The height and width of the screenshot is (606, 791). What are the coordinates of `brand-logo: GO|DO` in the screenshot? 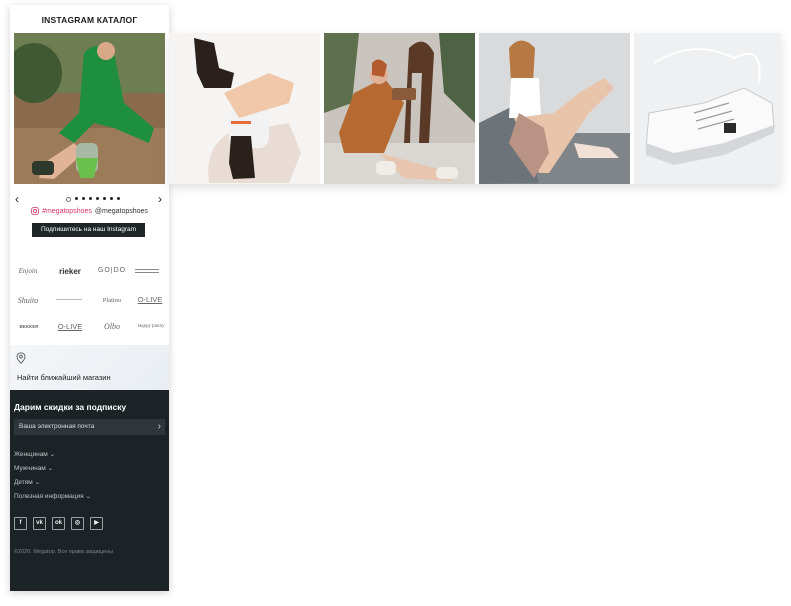 It's located at (112, 270).